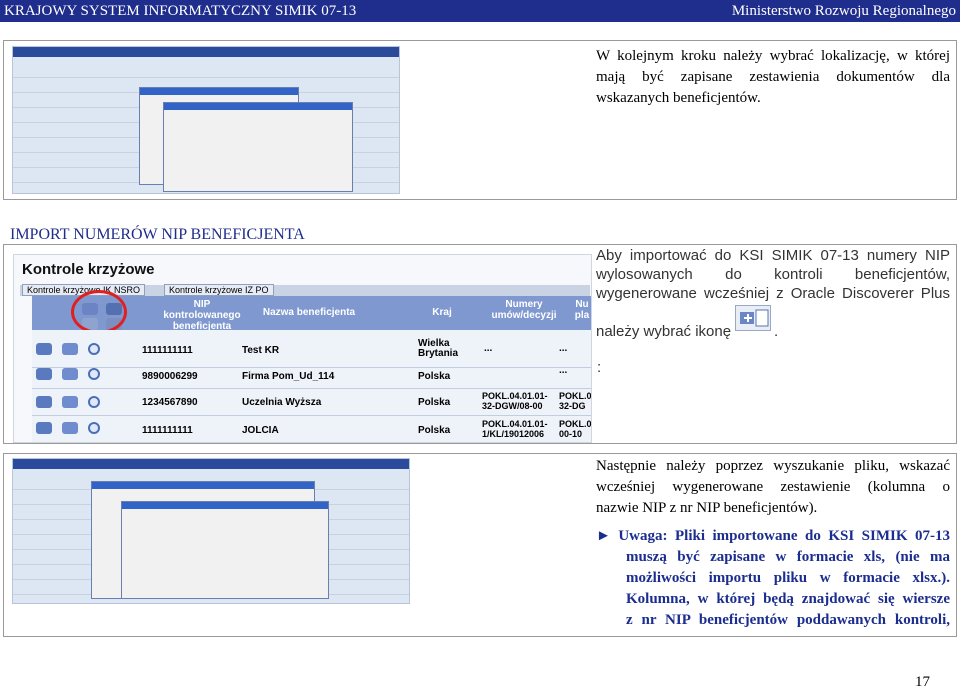  I want to click on cell-name: JOLCIA, so click(260, 430).